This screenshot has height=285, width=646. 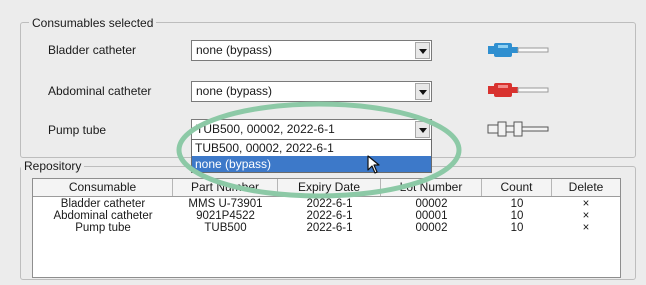 What do you see at coordinates (518, 90) in the screenshot?
I see `red-catheter-connector-icon` at bounding box center [518, 90].